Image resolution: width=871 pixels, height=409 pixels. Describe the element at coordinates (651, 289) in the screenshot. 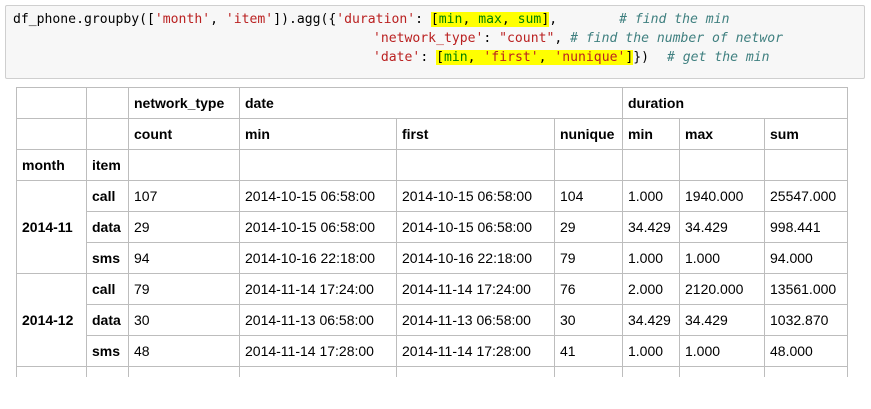

I see `cell-duration-min: 2.000` at that location.